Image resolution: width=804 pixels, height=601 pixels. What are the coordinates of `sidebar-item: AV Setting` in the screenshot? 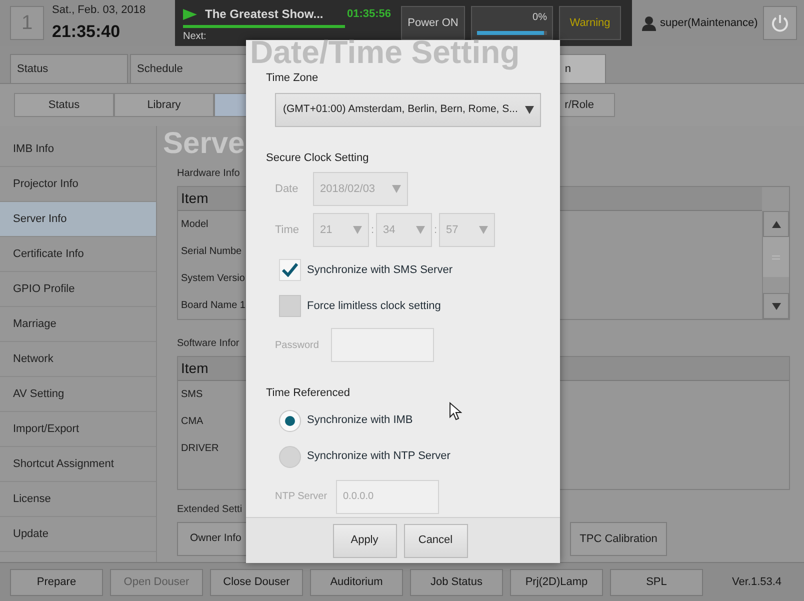 It's located at (78, 394).